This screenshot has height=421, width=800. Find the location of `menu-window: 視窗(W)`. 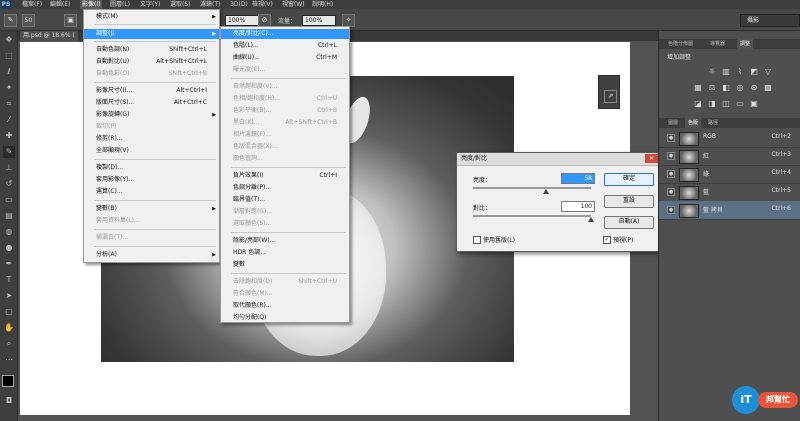

menu-window: 視窗(W) is located at coordinates (293, 4).